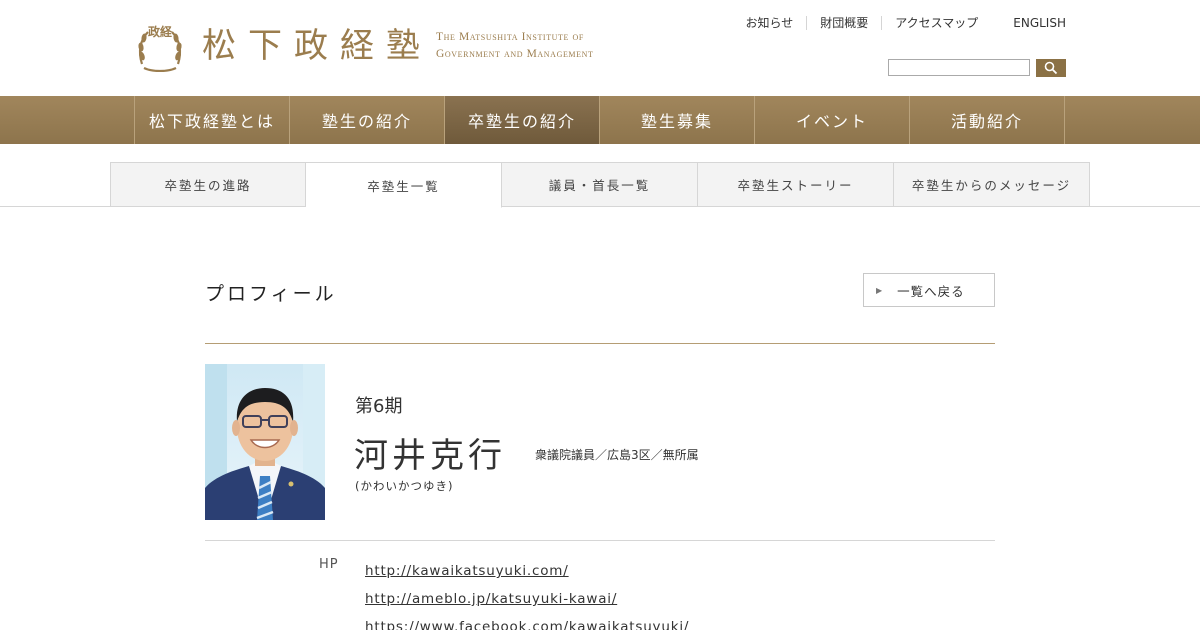  I want to click on hp-link-facebook: https://www.facebook.com/kawaikatsuyuki/, so click(527, 621).